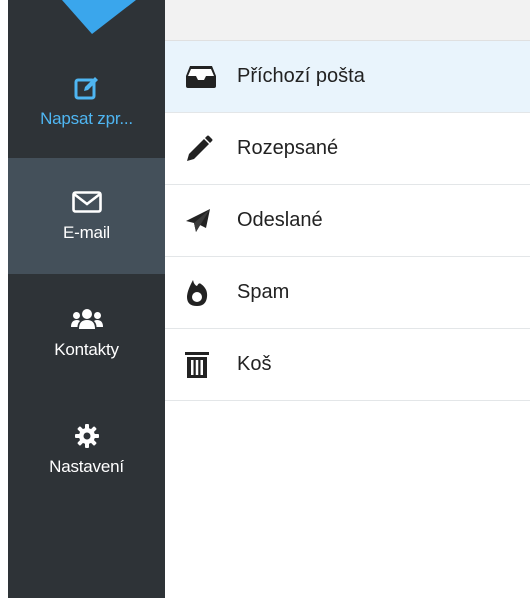 This screenshot has height=598, width=530. Describe the element at coordinates (86, 333) in the screenshot. I see `sidebar-item-contacts: Kontakty` at that location.